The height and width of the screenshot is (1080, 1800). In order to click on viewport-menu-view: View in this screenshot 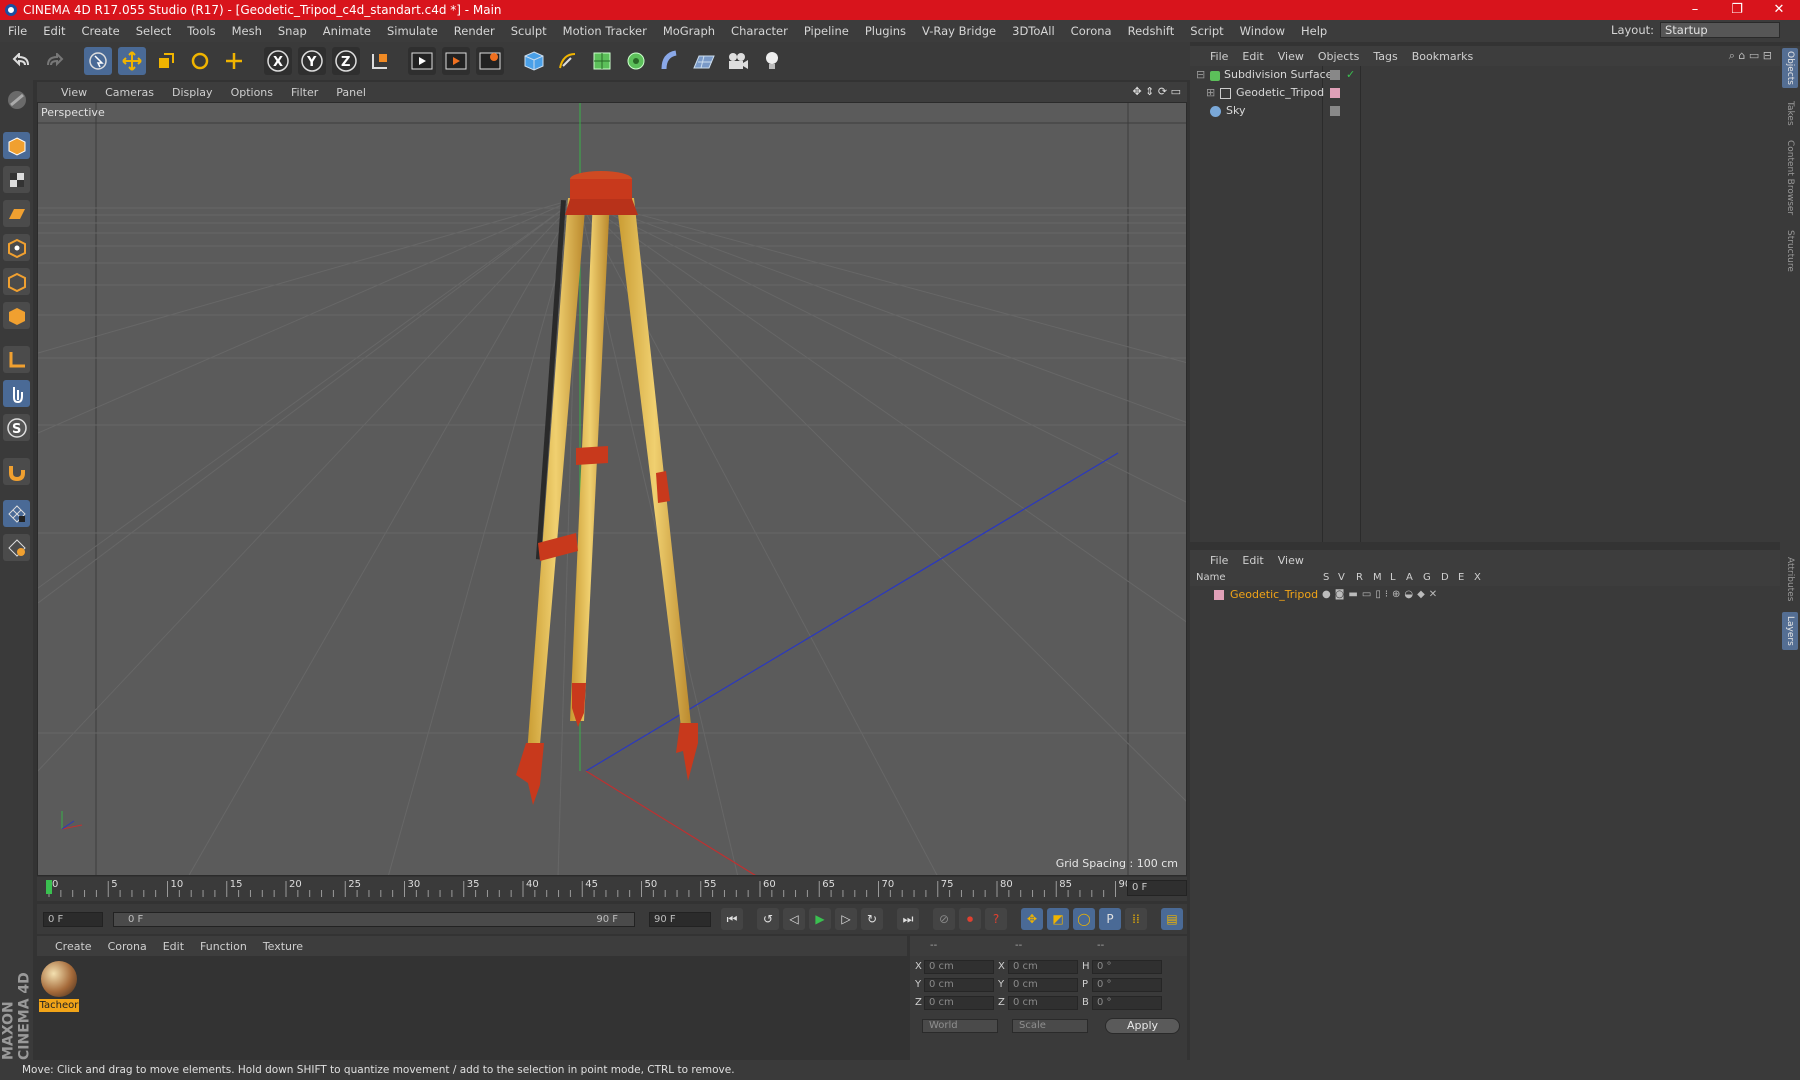, I will do `click(66, 92)`.